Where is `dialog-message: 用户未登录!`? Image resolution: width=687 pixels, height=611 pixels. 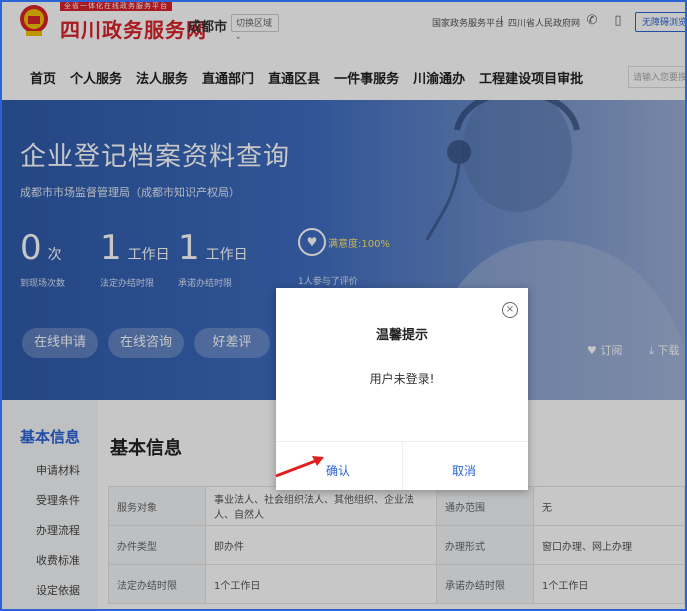 dialog-message: 用户未登录! is located at coordinates (402, 379).